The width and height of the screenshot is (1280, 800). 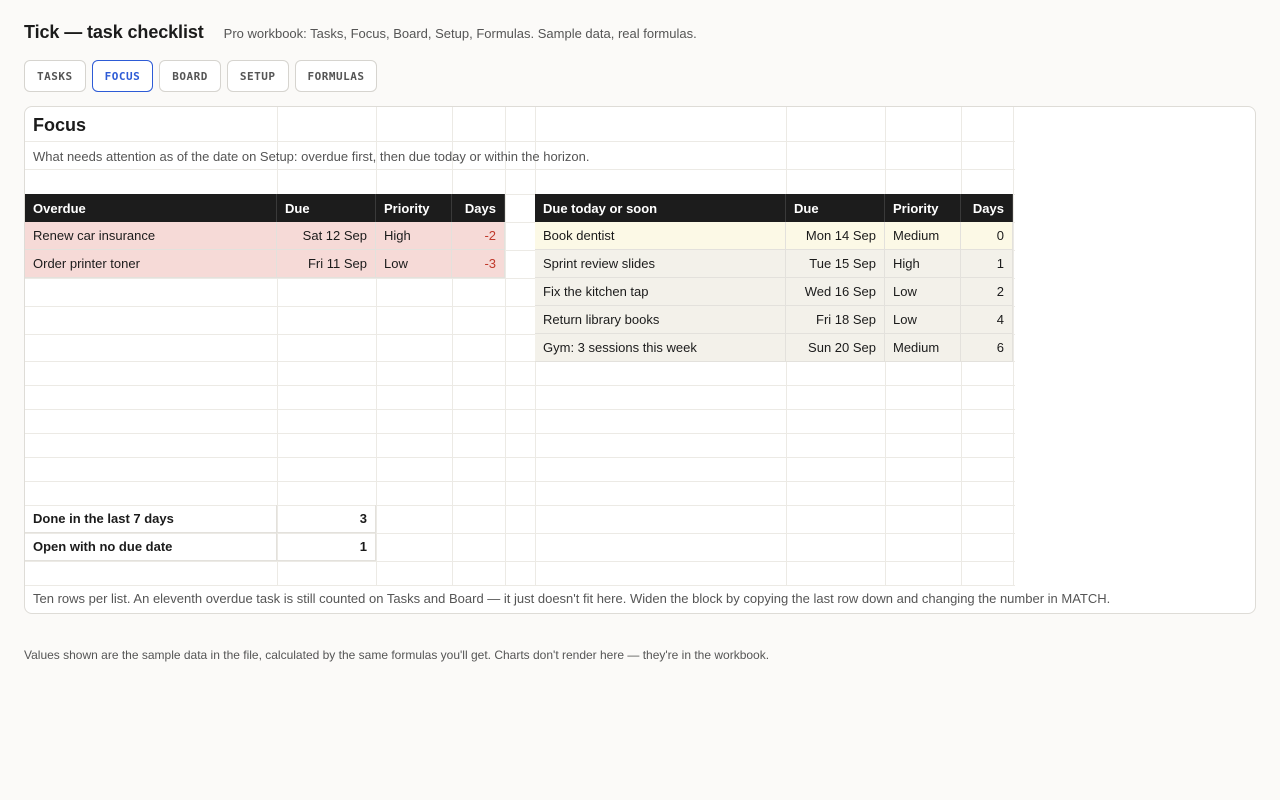 What do you see at coordinates (151, 208) in the screenshot?
I see `overdue-col-task: Overdue` at bounding box center [151, 208].